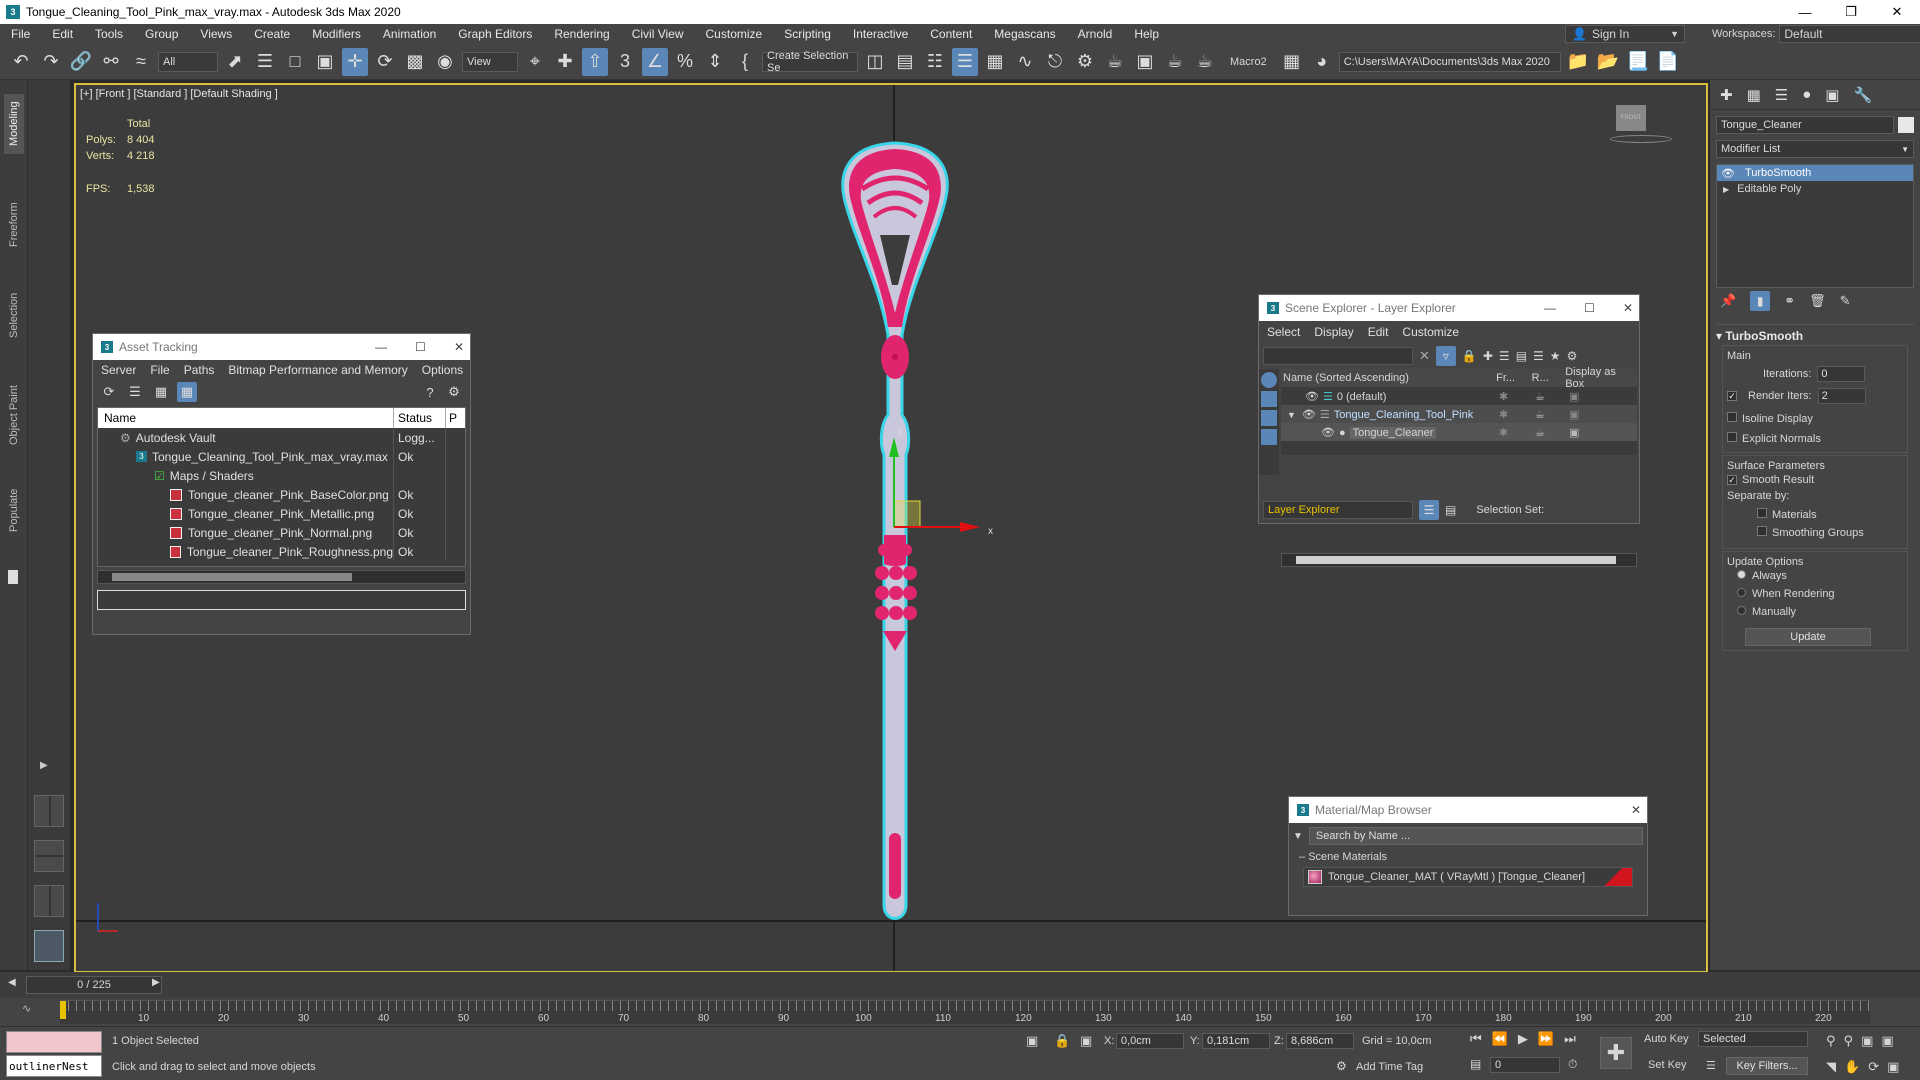 Image resolution: width=1920 pixels, height=1080 pixels. What do you see at coordinates (1574, 414) in the screenshot?
I see `box-icon: ▣` at bounding box center [1574, 414].